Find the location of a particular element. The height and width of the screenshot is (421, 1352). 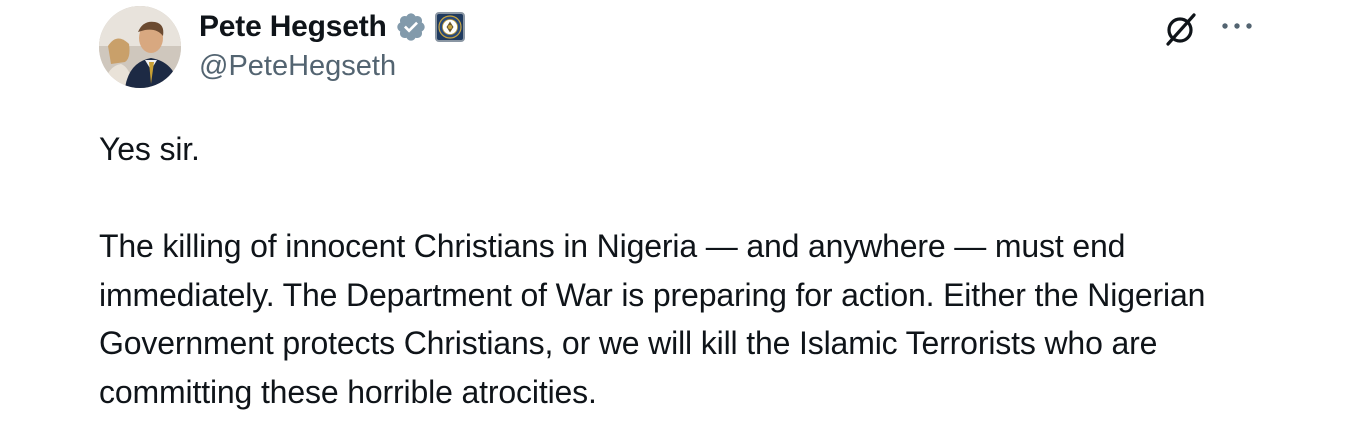

author-handle: @PeteHegseth is located at coordinates (332, 66).